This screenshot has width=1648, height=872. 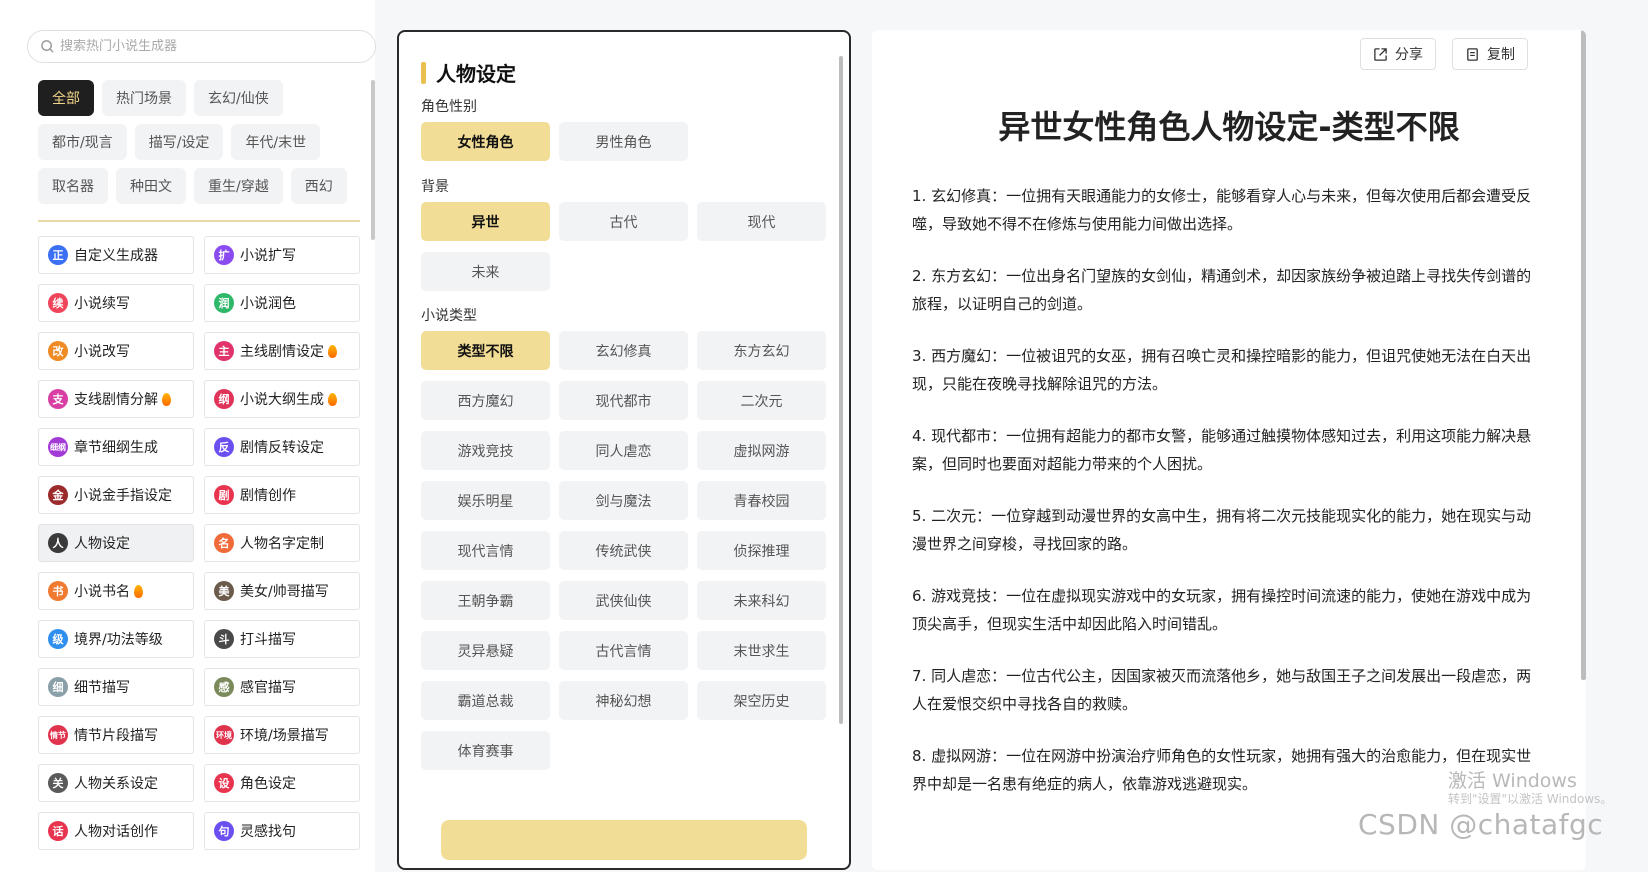 What do you see at coordinates (761, 221) in the screenshot?
I see `option-chip: 现代` at bounding box center [761, 221].